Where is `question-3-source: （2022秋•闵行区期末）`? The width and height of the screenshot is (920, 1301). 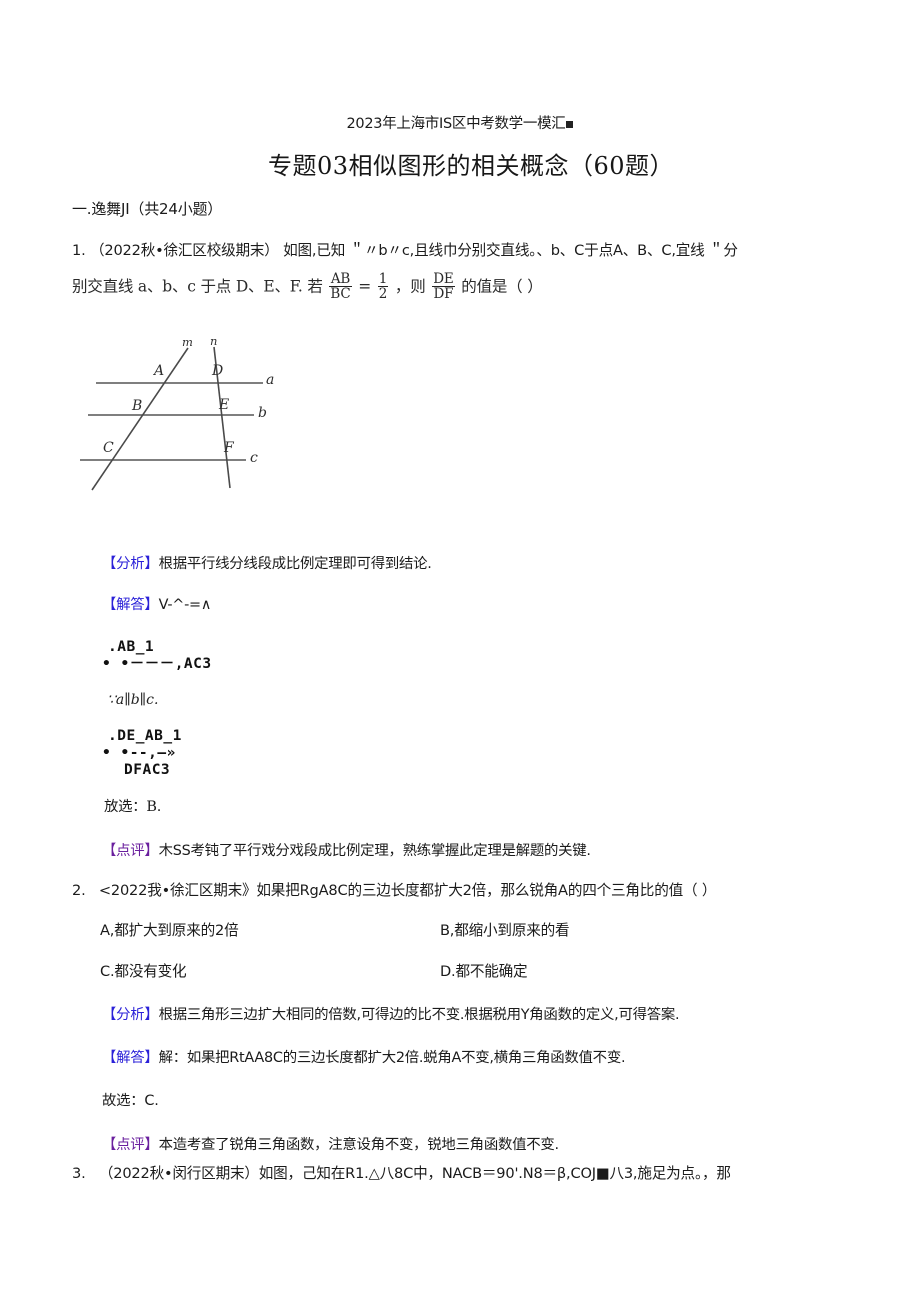
question-3-source: （2022秋•闵行区期末） is located at coordinates (178, 1173).